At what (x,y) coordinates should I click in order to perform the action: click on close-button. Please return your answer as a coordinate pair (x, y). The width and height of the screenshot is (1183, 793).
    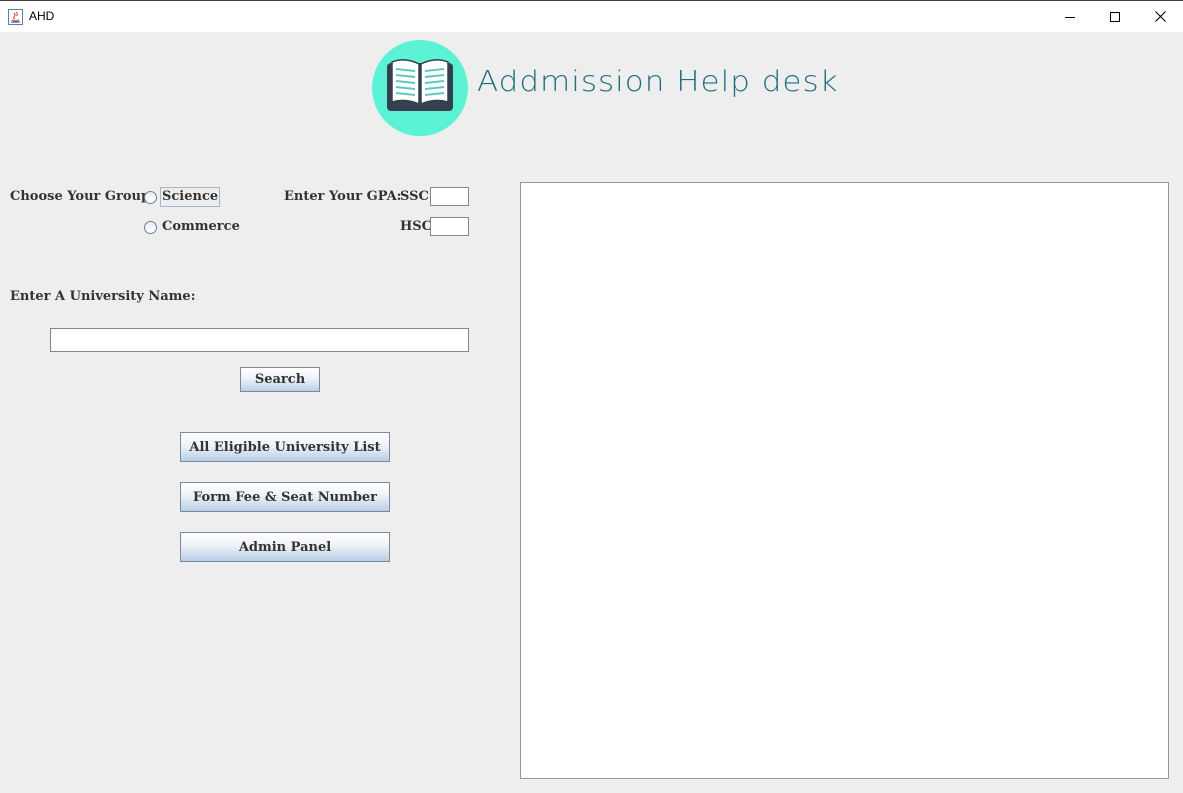
    Looking at the image, I should click on (1160, 16).